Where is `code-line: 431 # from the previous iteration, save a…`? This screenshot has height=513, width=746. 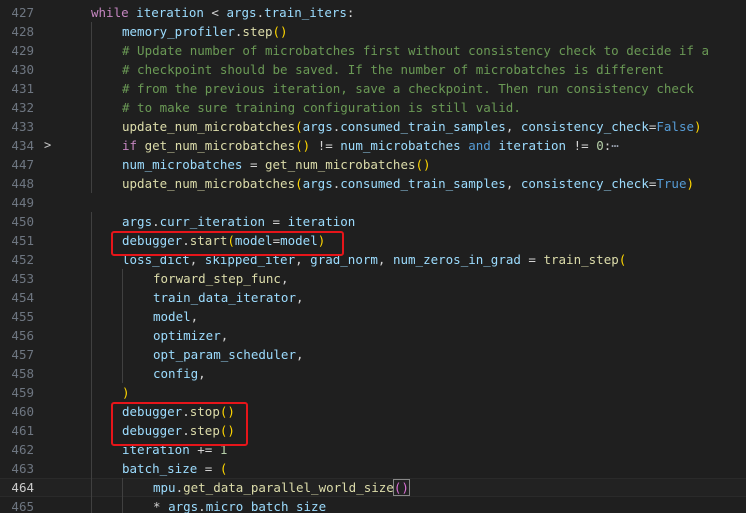 code-line: 431 # from the previous iteration, save a… is located at coordinates (373, 88).